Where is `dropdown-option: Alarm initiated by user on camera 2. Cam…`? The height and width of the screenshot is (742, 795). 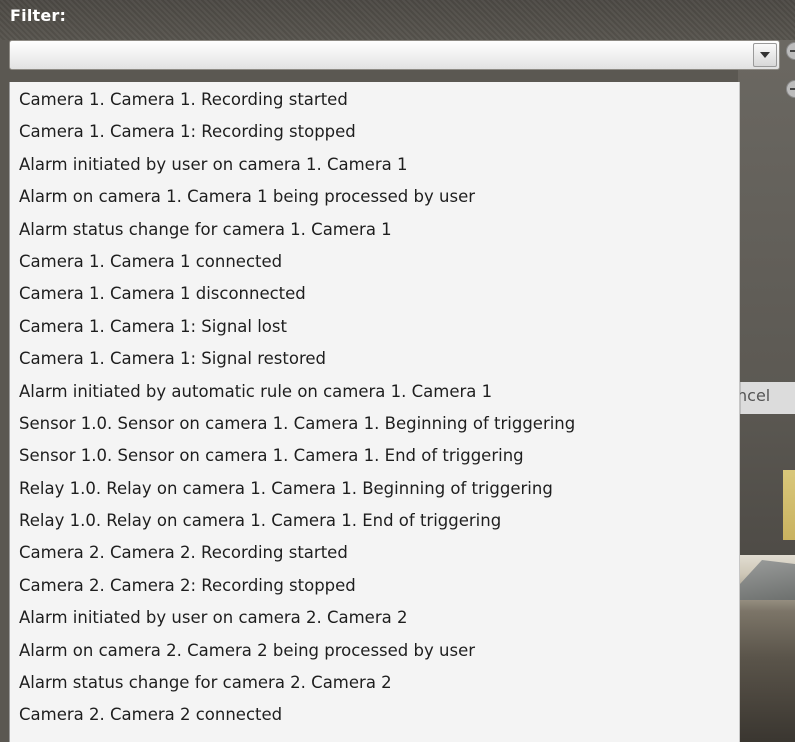
dropdown-option: Alarm initiated by user on camera 2. Cam… is located at coordinates (374, 618).